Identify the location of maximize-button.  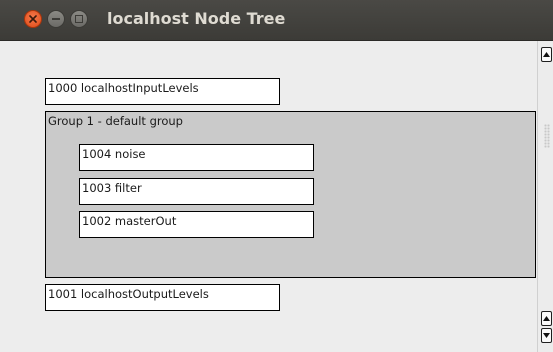
(79, 19).